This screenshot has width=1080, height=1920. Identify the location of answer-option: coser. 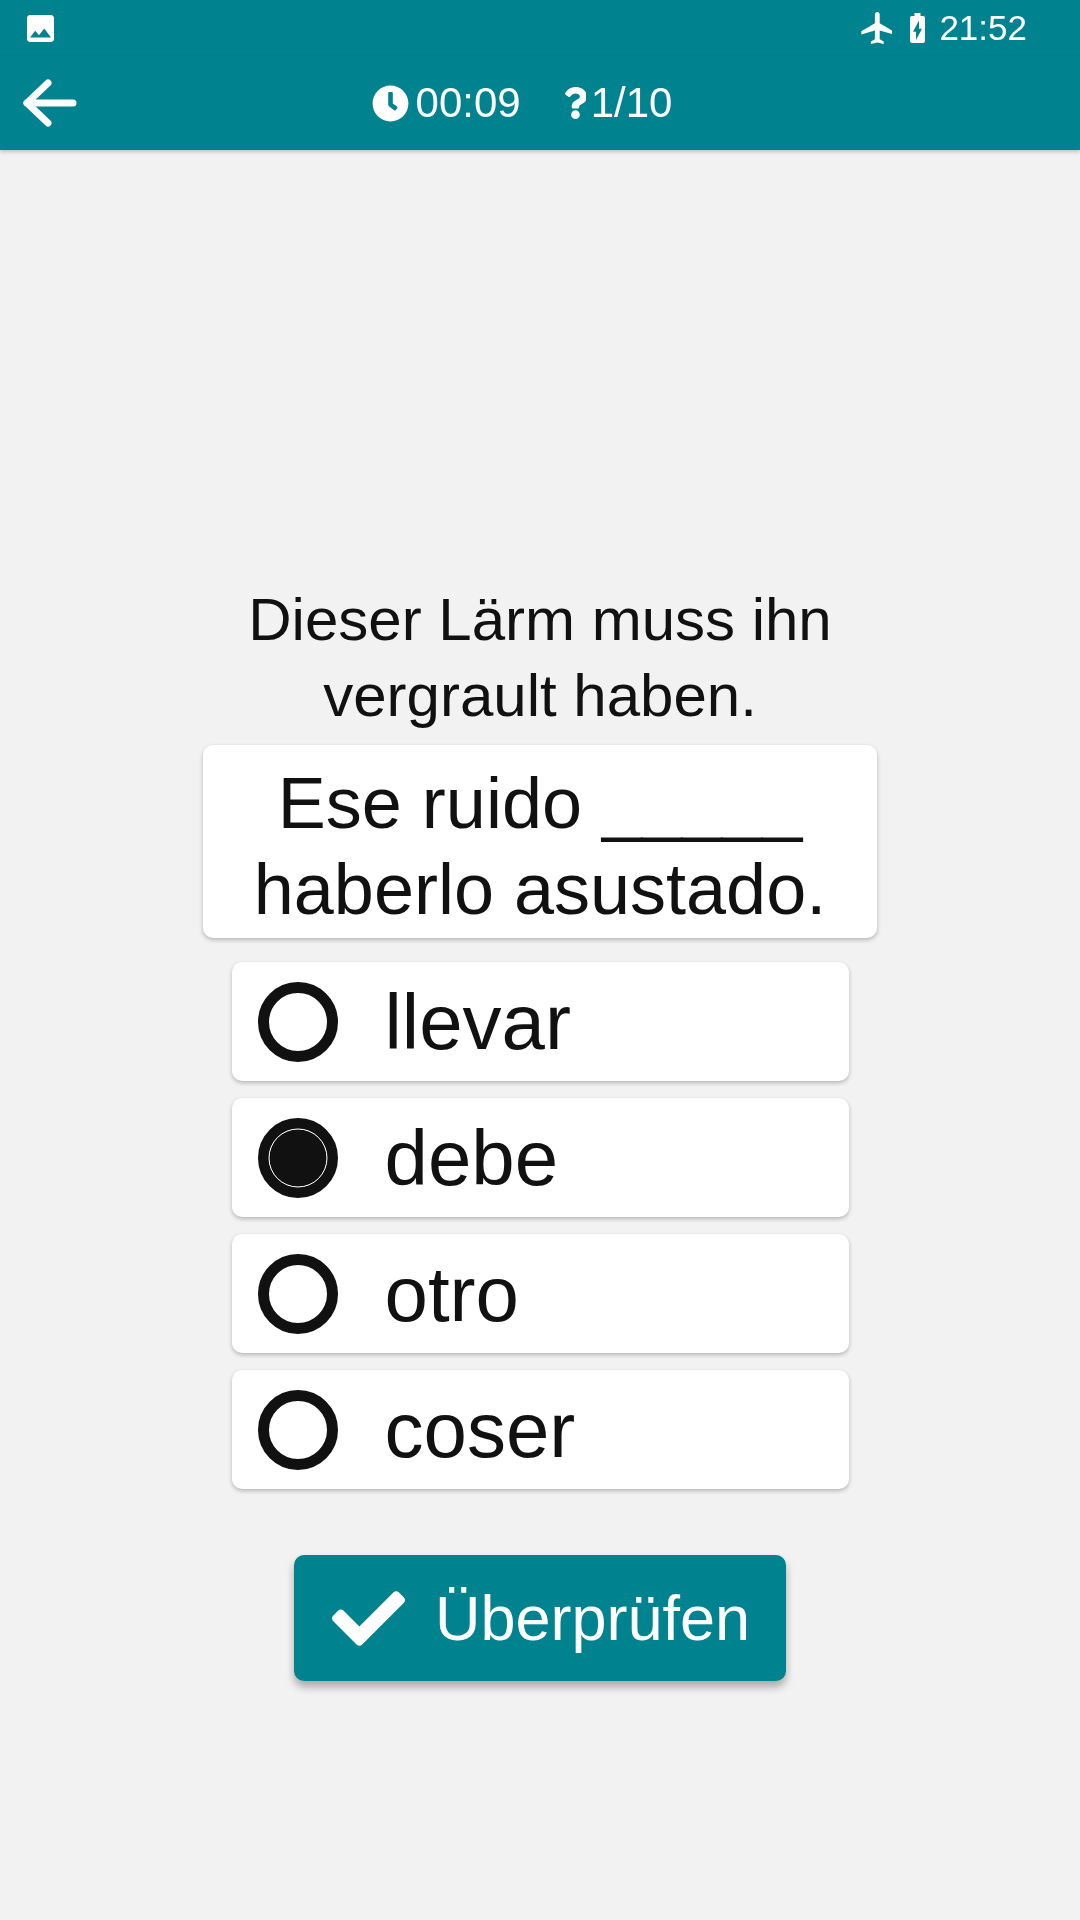
(540, 1429).